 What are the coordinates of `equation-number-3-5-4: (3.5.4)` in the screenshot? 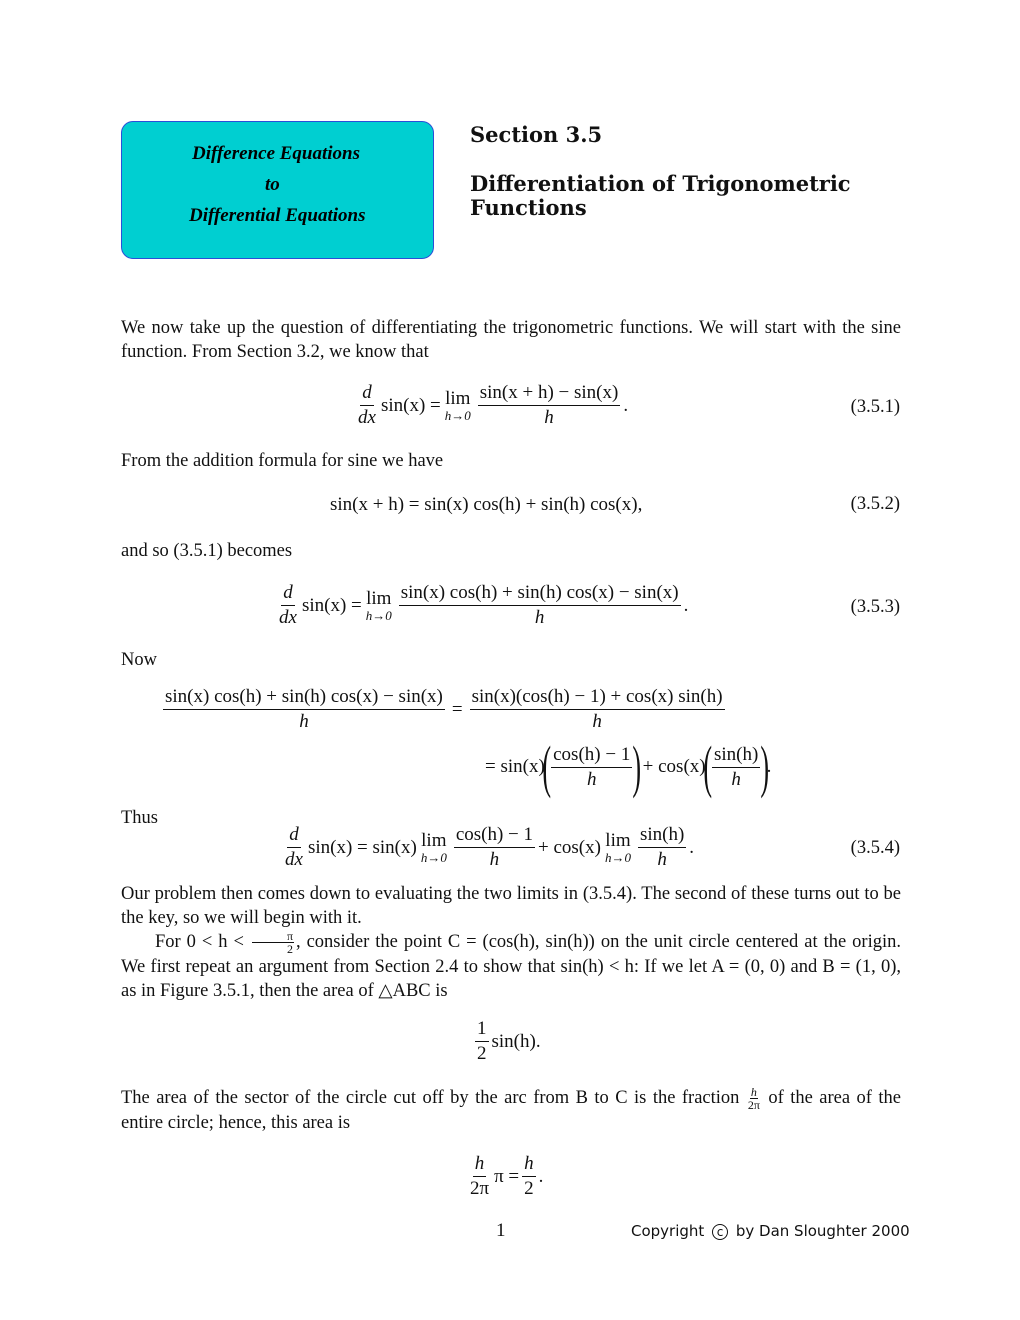 It's located at (875, 848).